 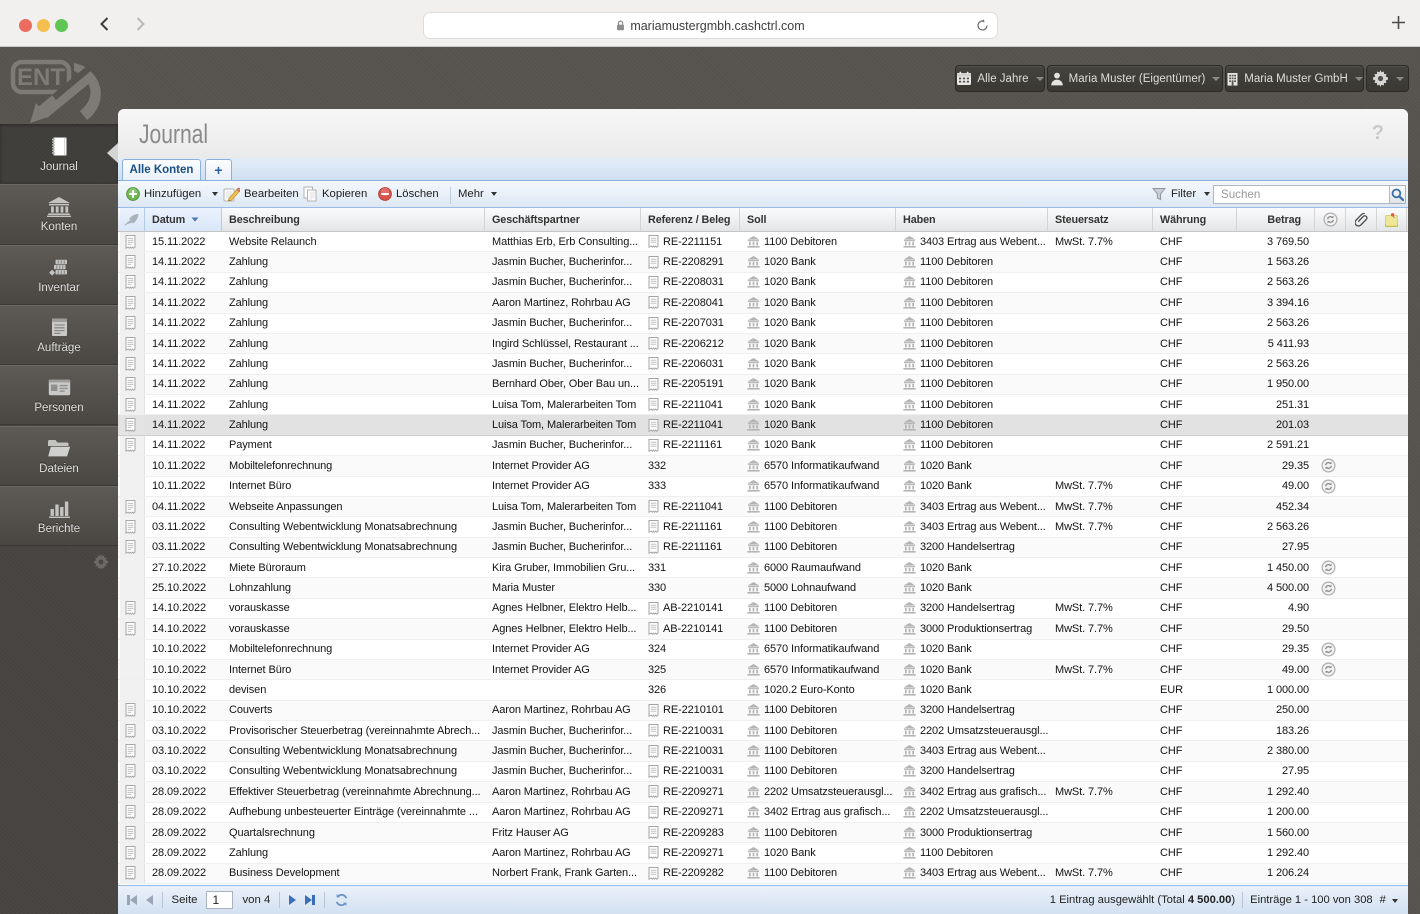 What do you see at coordinates (41, 77) in the screenshot?
I see `svg-text: ENT` at bounding box center [41, 77].